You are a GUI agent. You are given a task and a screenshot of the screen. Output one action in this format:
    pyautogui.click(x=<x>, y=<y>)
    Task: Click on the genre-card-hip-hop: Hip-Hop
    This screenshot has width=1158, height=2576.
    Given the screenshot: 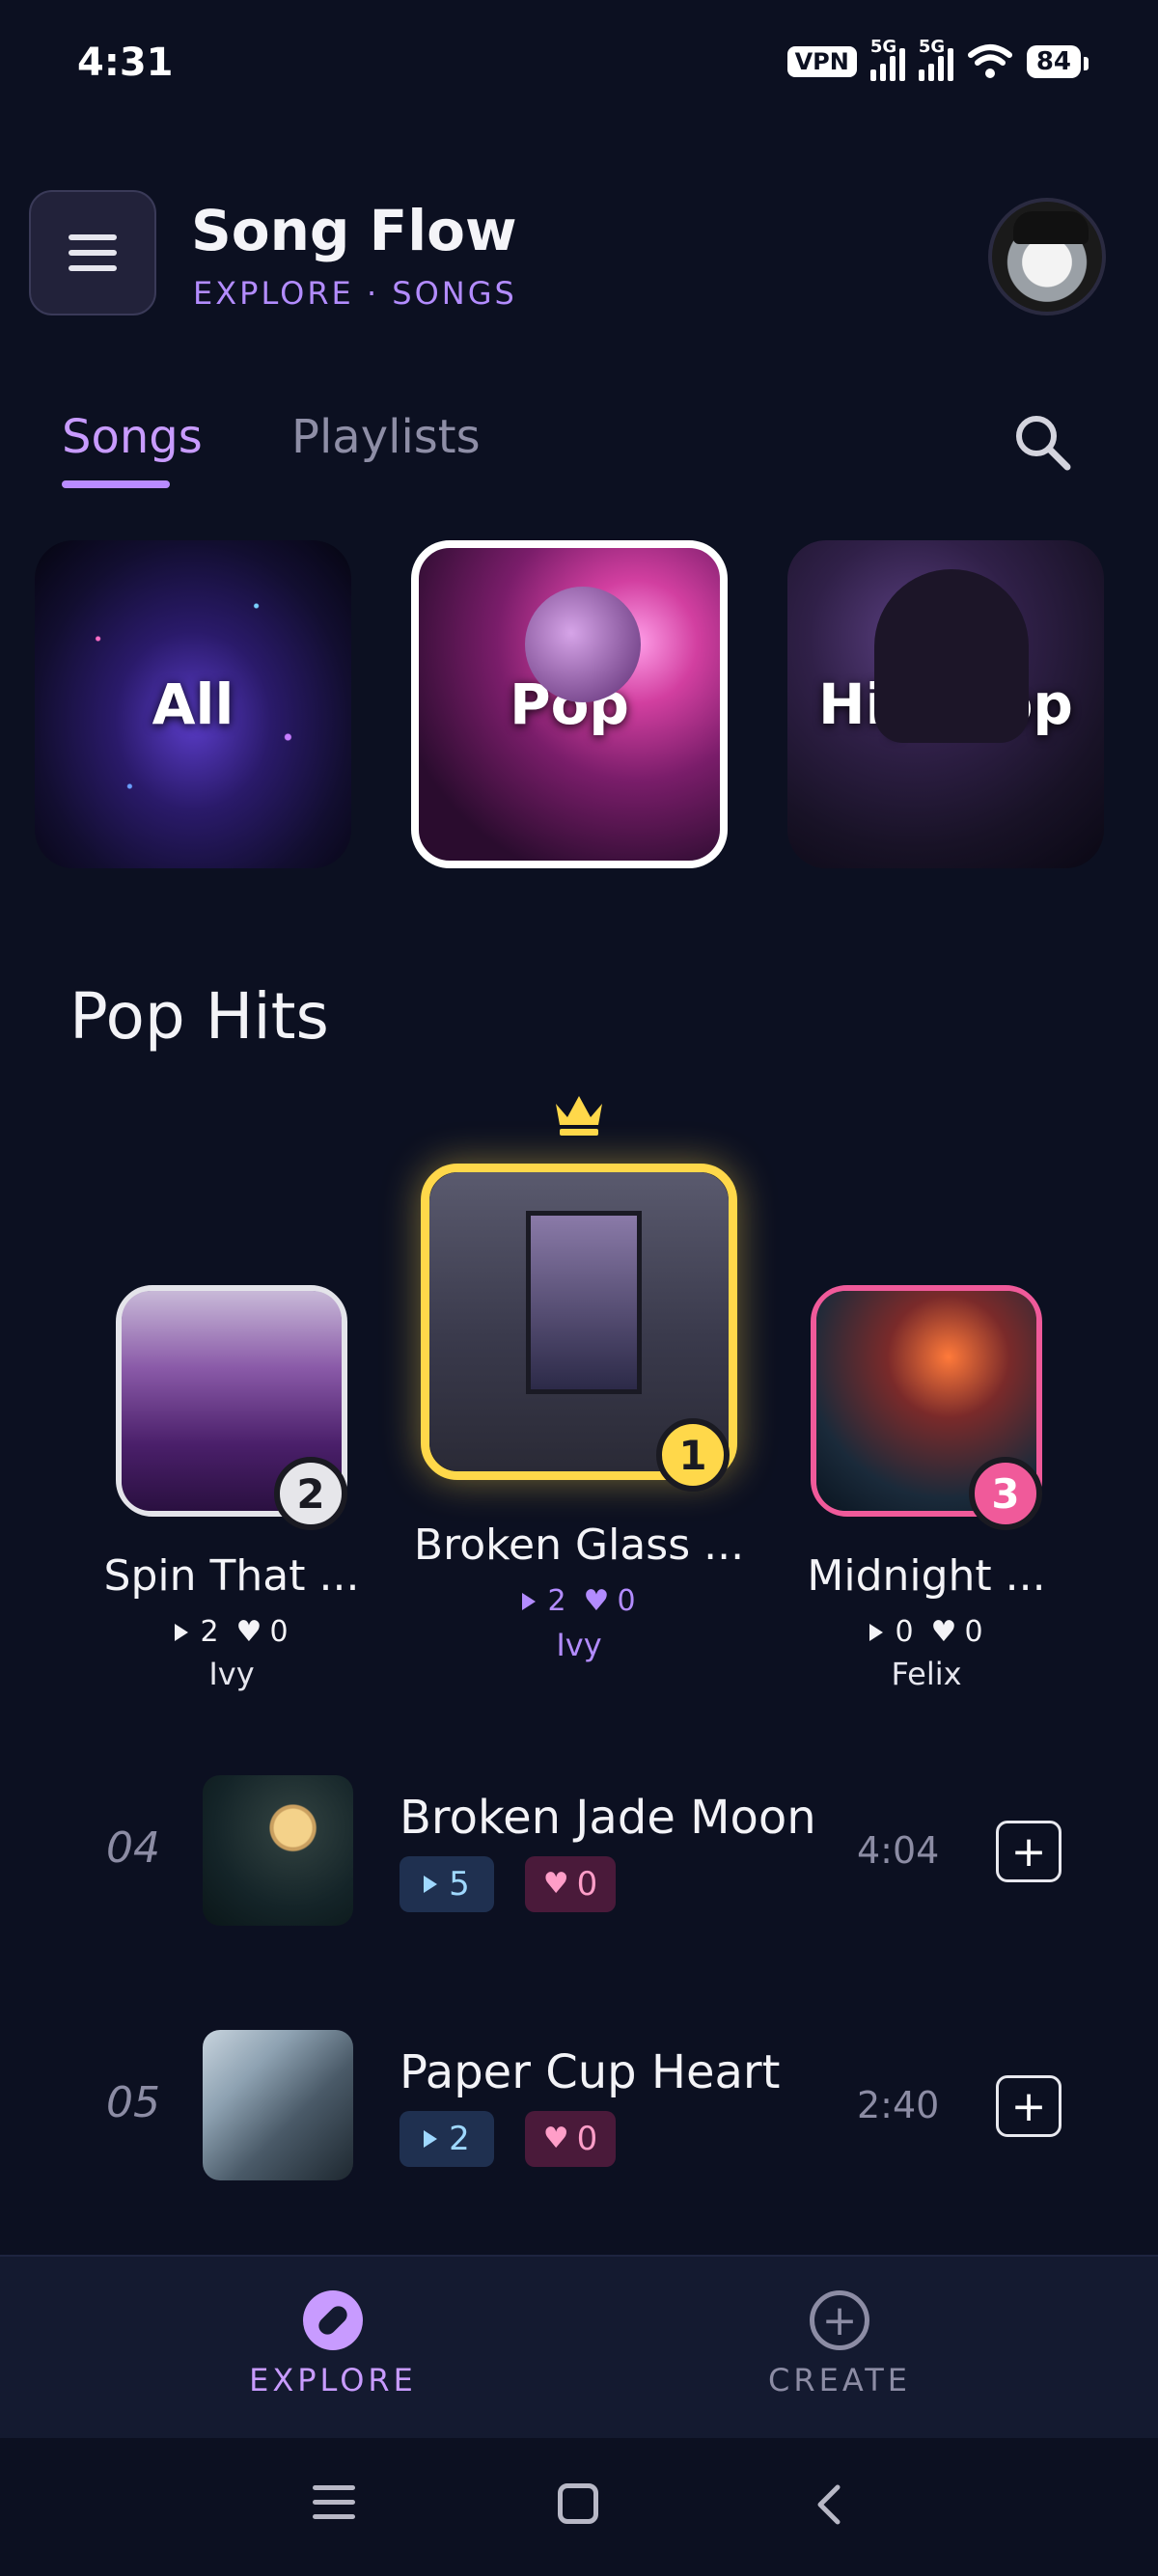 What is the action you would take?
    pyautogui.click(x=945, y=704)
    